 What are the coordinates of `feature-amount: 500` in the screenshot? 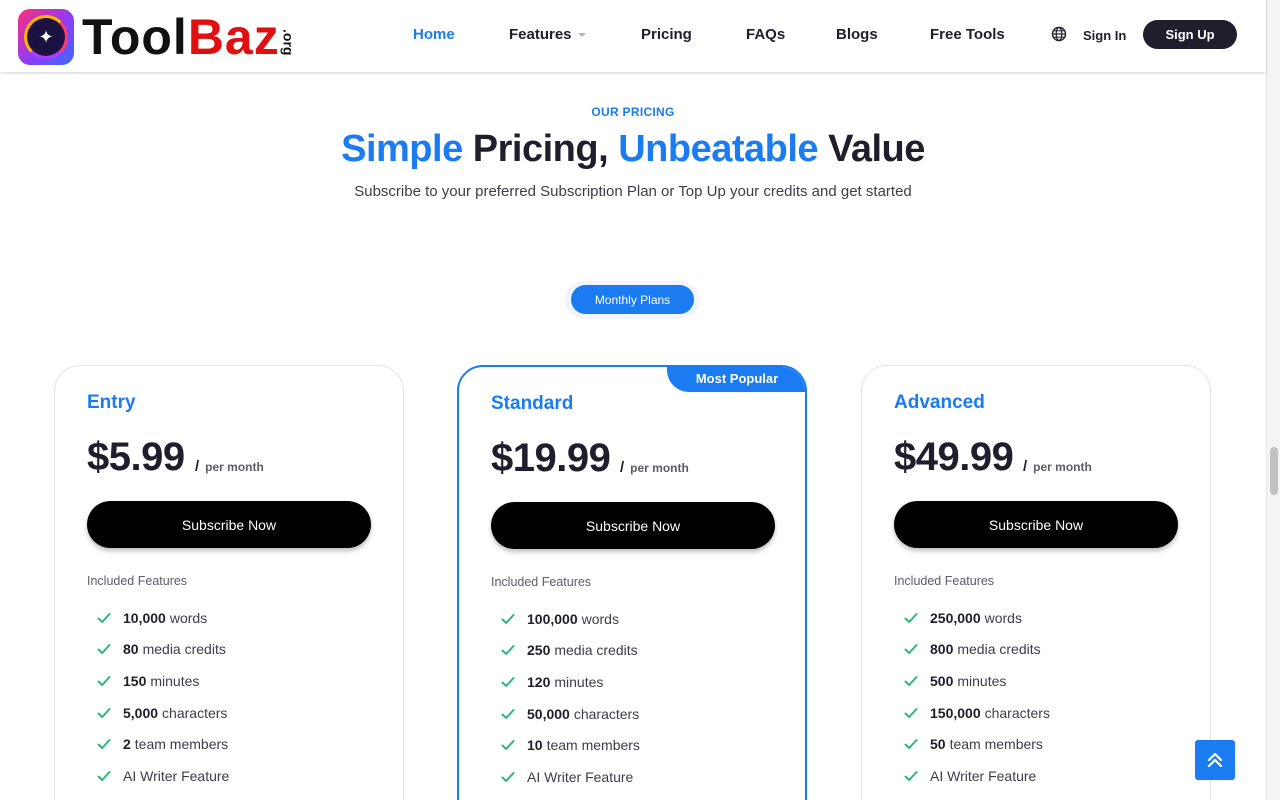 It's located at (942, 680).